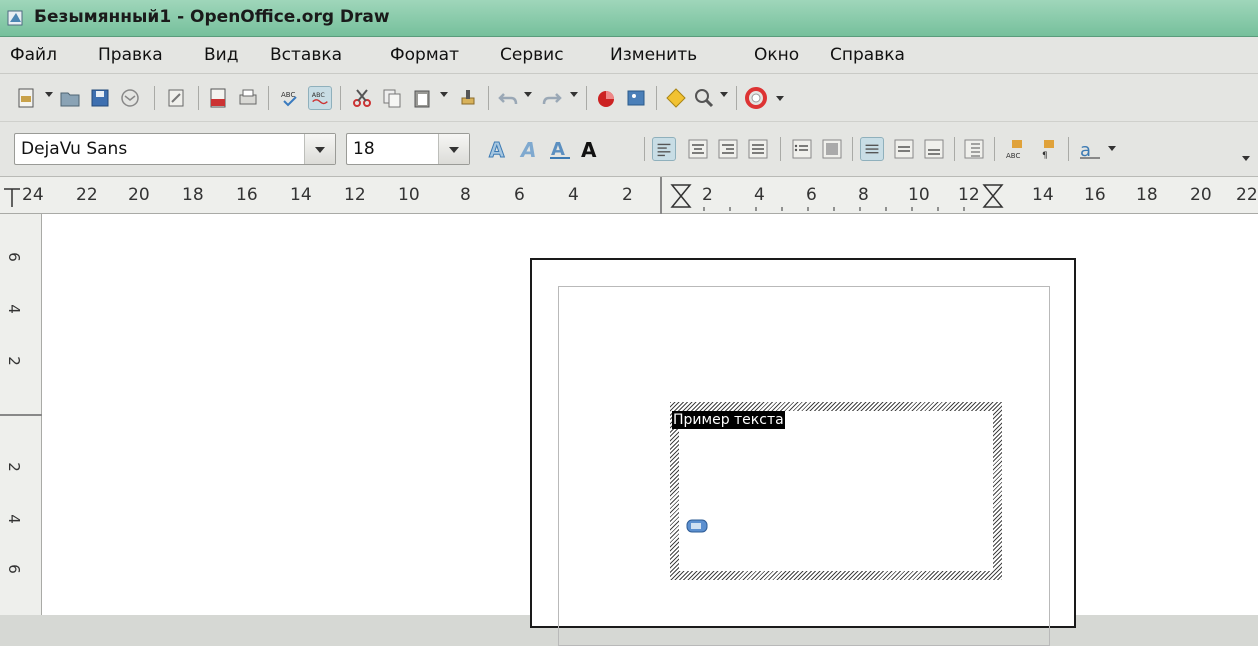  I want to click on open-folder-icon, so click(70, 98).